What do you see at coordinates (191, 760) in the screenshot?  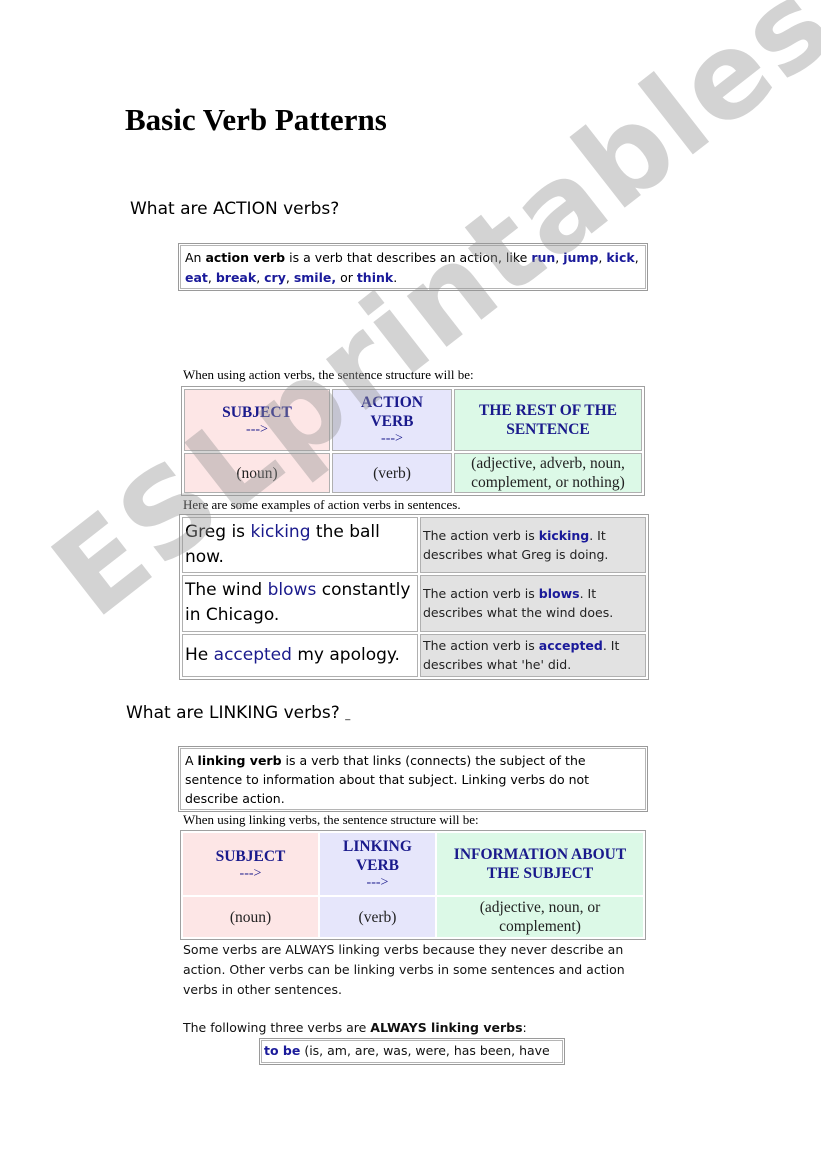 I see `definition-text: A` at bounding box center [191, 760].